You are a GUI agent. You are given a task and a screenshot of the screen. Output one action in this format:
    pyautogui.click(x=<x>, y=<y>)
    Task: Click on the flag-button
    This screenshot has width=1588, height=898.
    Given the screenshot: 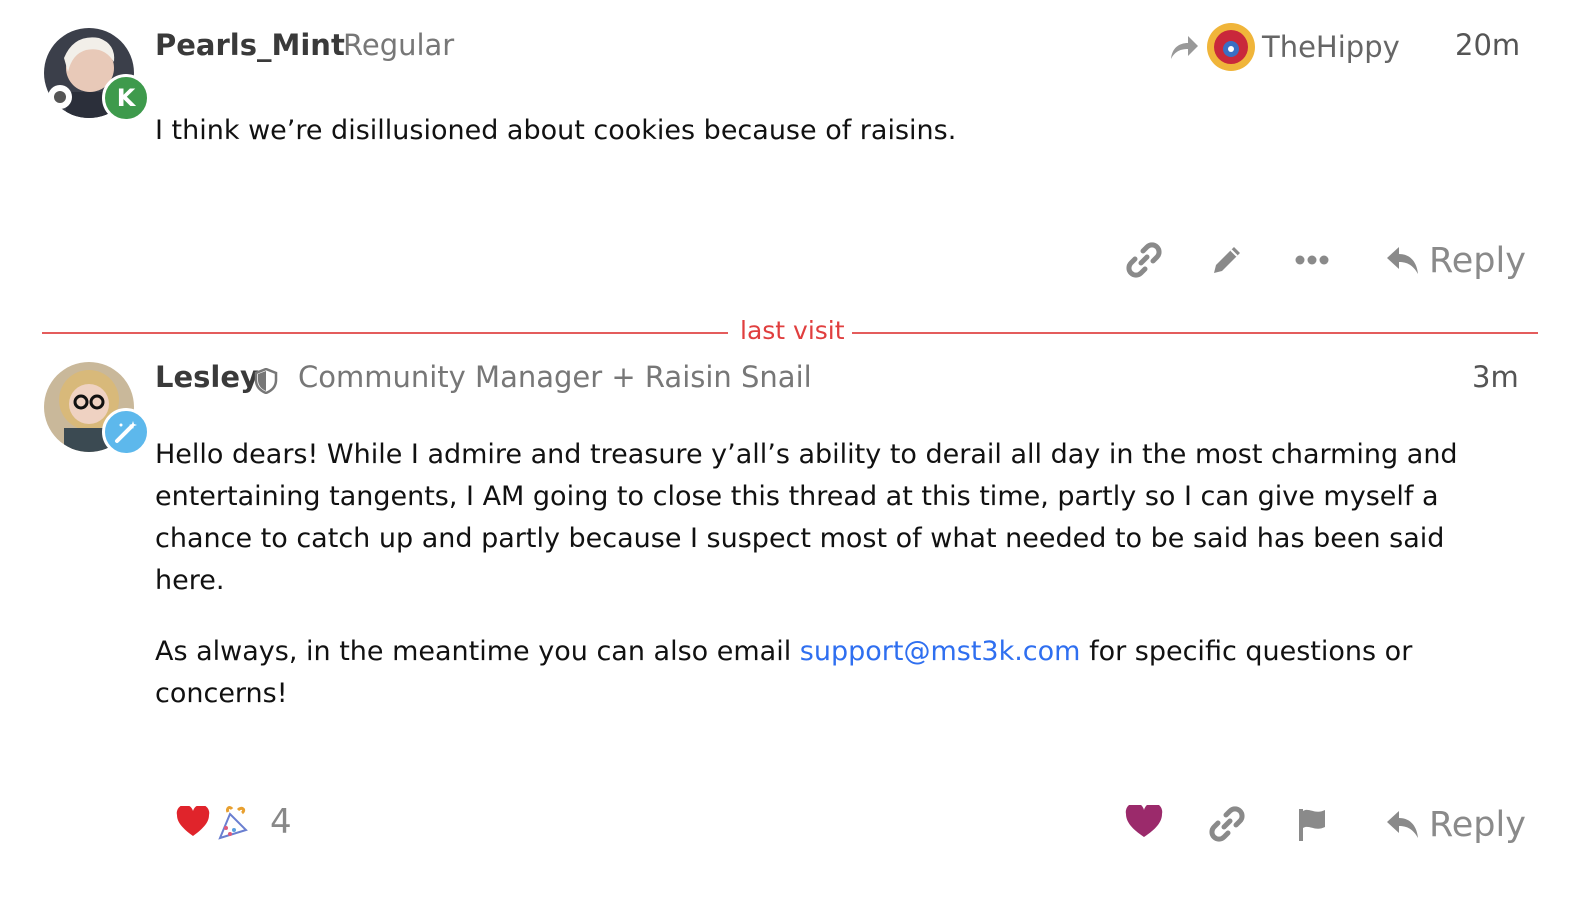 What is the action you would take?
    pyautogui.click(x=1312, y=824)
    